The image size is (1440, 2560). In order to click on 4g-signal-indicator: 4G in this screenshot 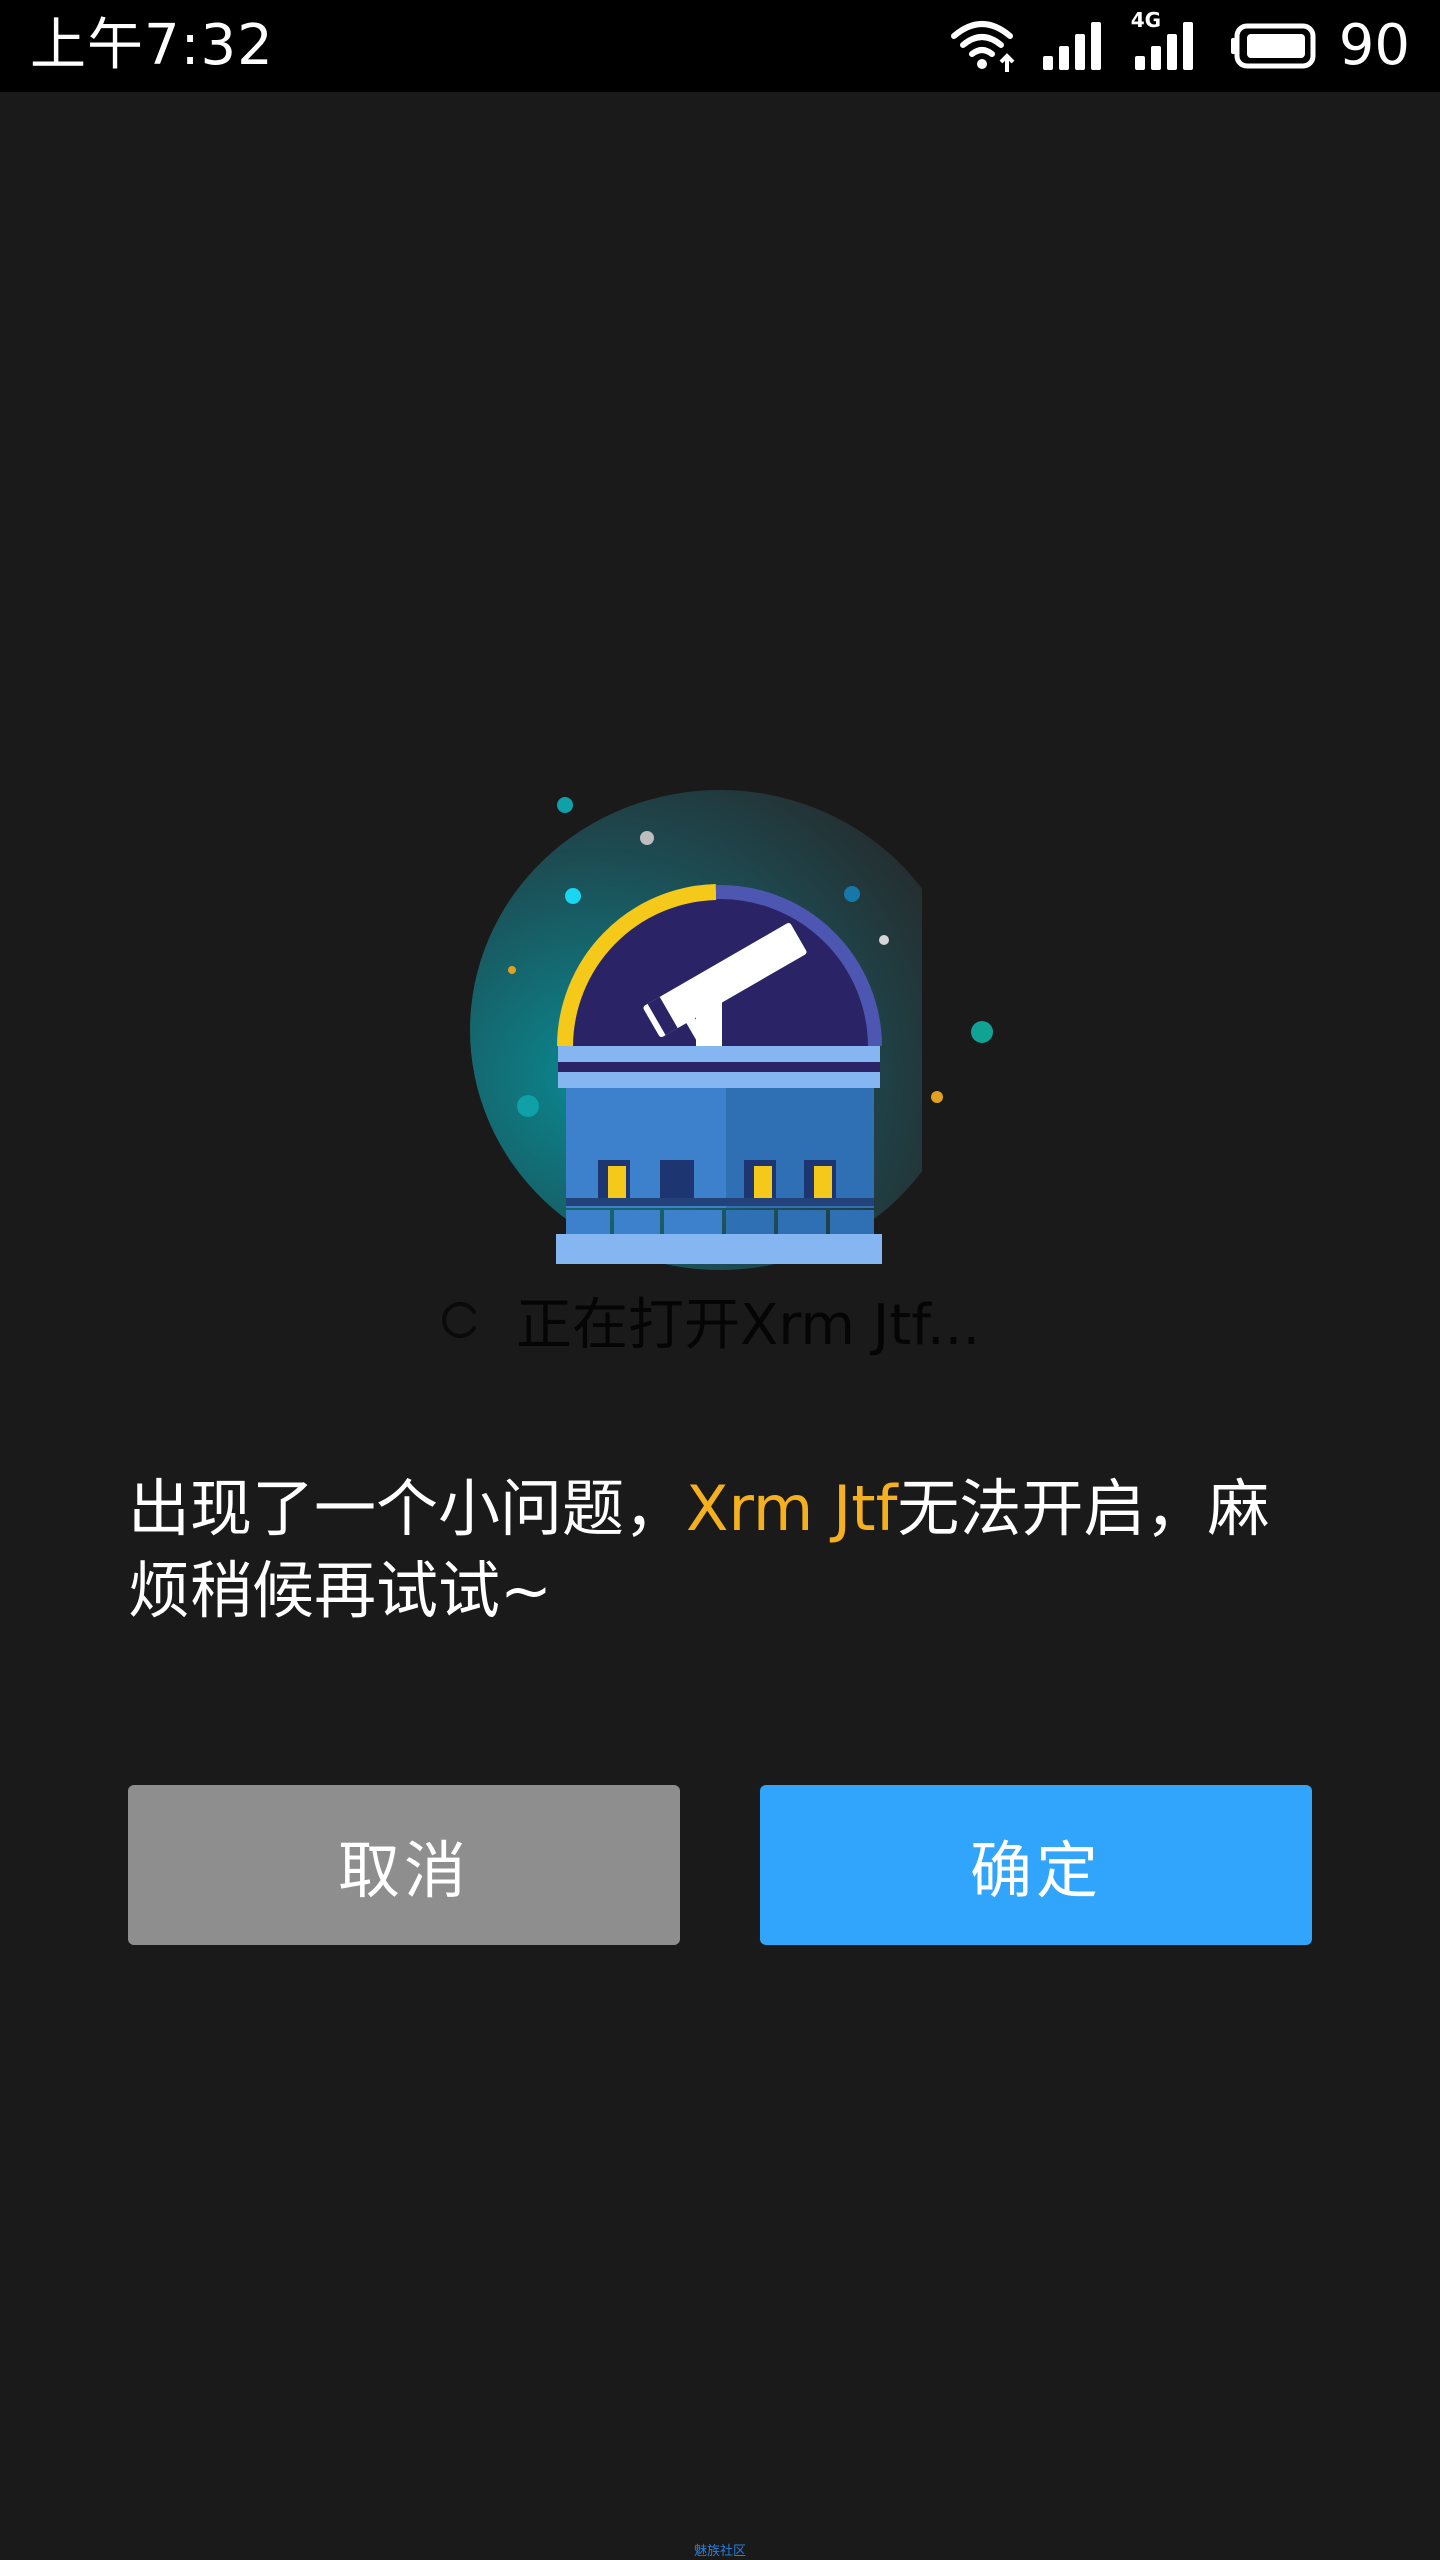, I will do `click(1169, 42)`.